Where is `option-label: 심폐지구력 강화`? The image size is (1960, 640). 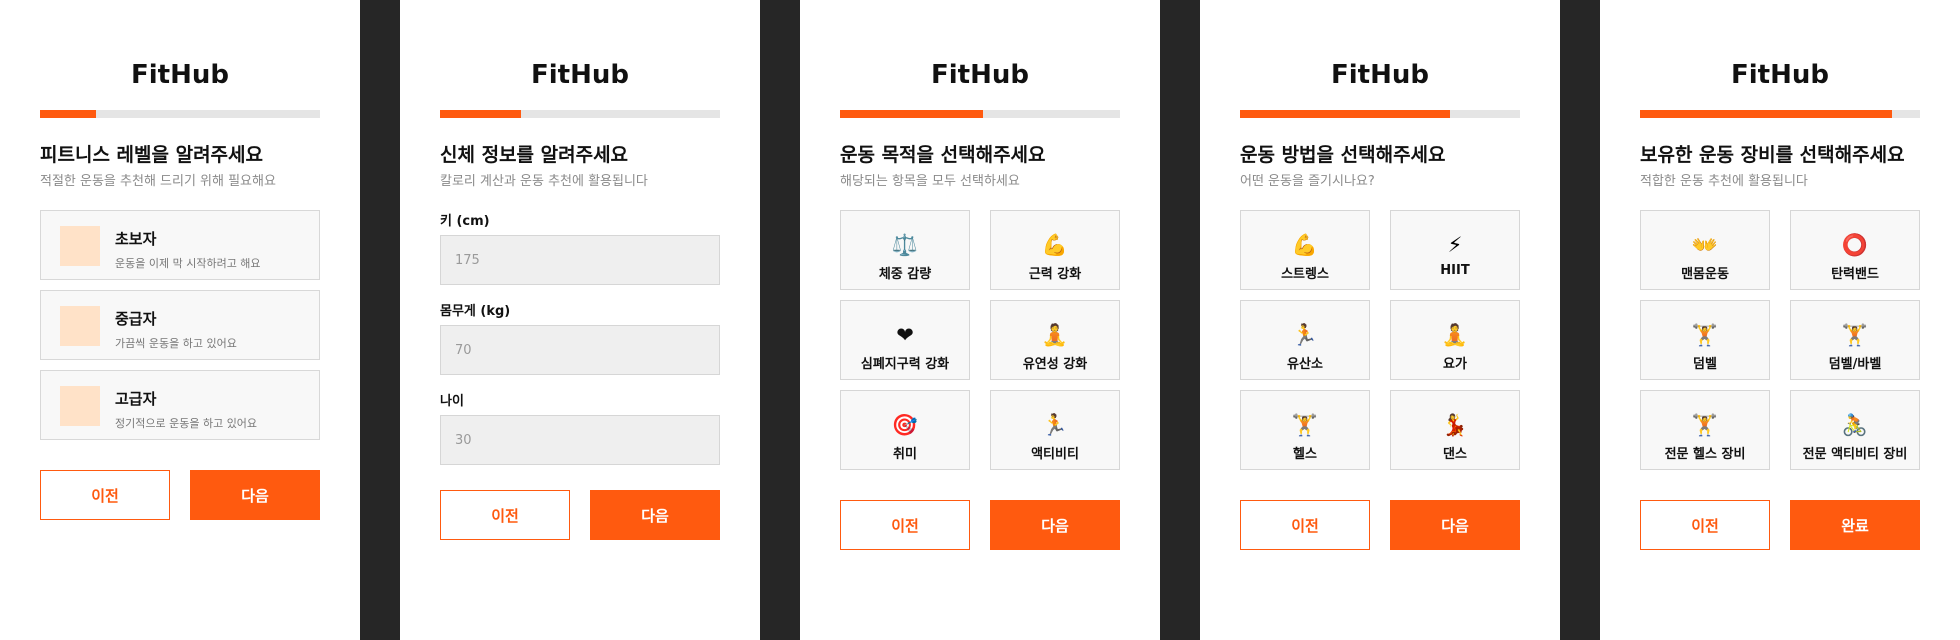 option-label: 심폐지구력 강화 is located at coordinates (905, 364).